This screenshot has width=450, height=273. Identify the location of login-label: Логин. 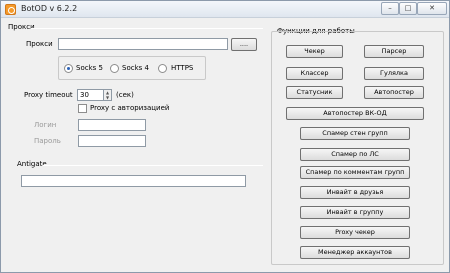
(45, 125).